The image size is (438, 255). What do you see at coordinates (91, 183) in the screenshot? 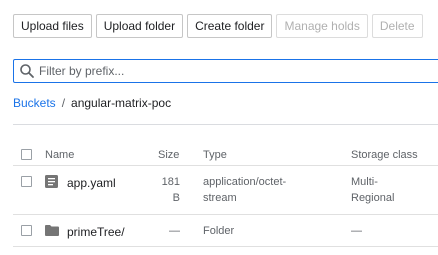
I see `file-name-link: app.yaml` at bounding box center [91, 183].